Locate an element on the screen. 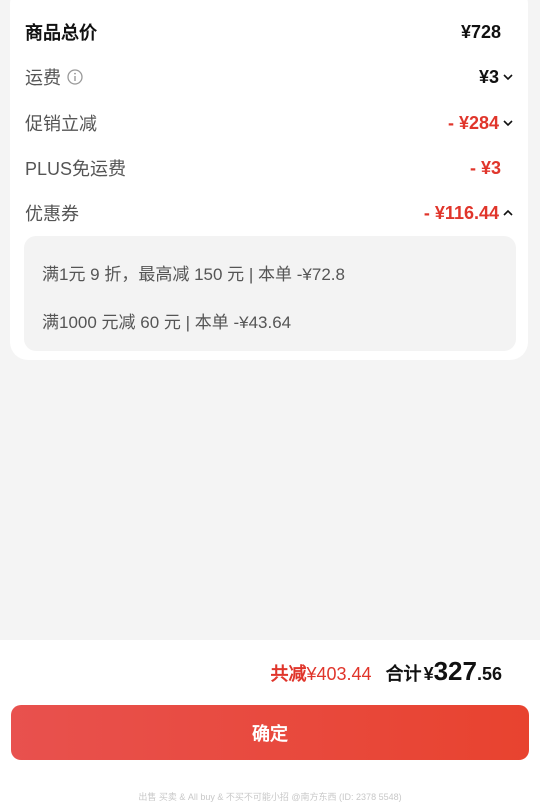  coupon-label: 优惠券 is located at coordinates (52, 214).